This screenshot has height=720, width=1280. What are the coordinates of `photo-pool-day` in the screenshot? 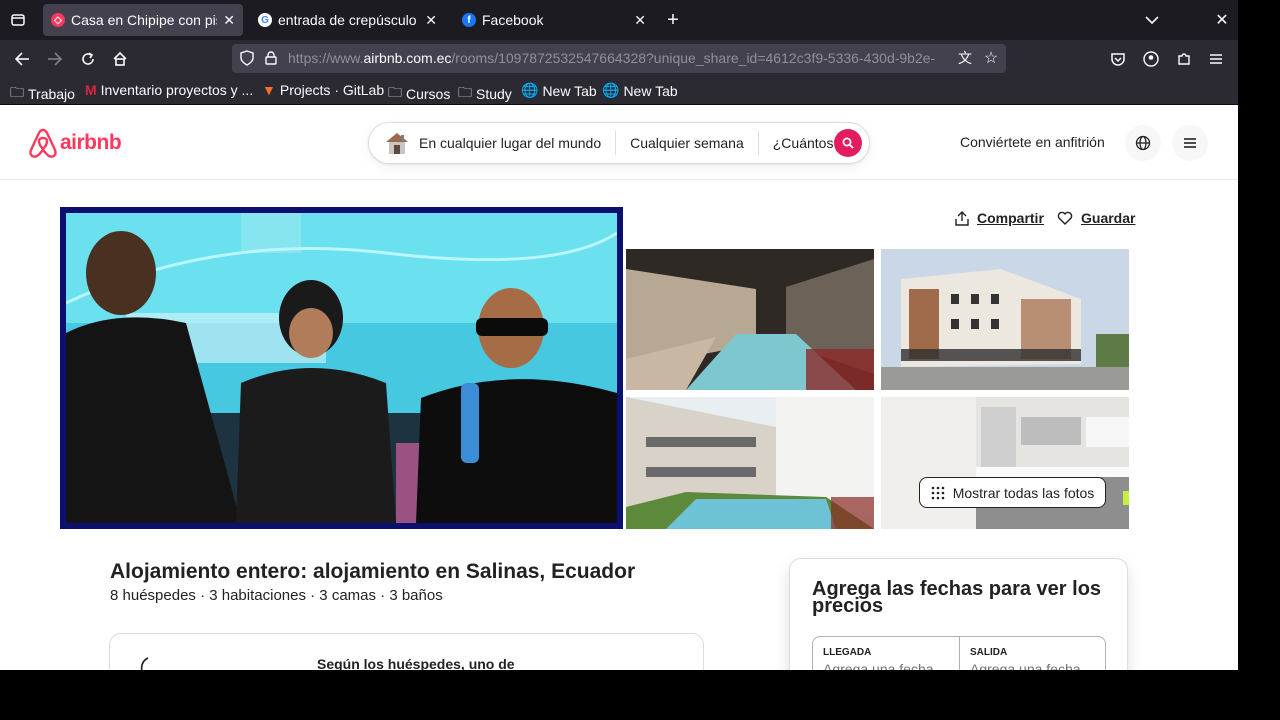 It's located at (750, 463).